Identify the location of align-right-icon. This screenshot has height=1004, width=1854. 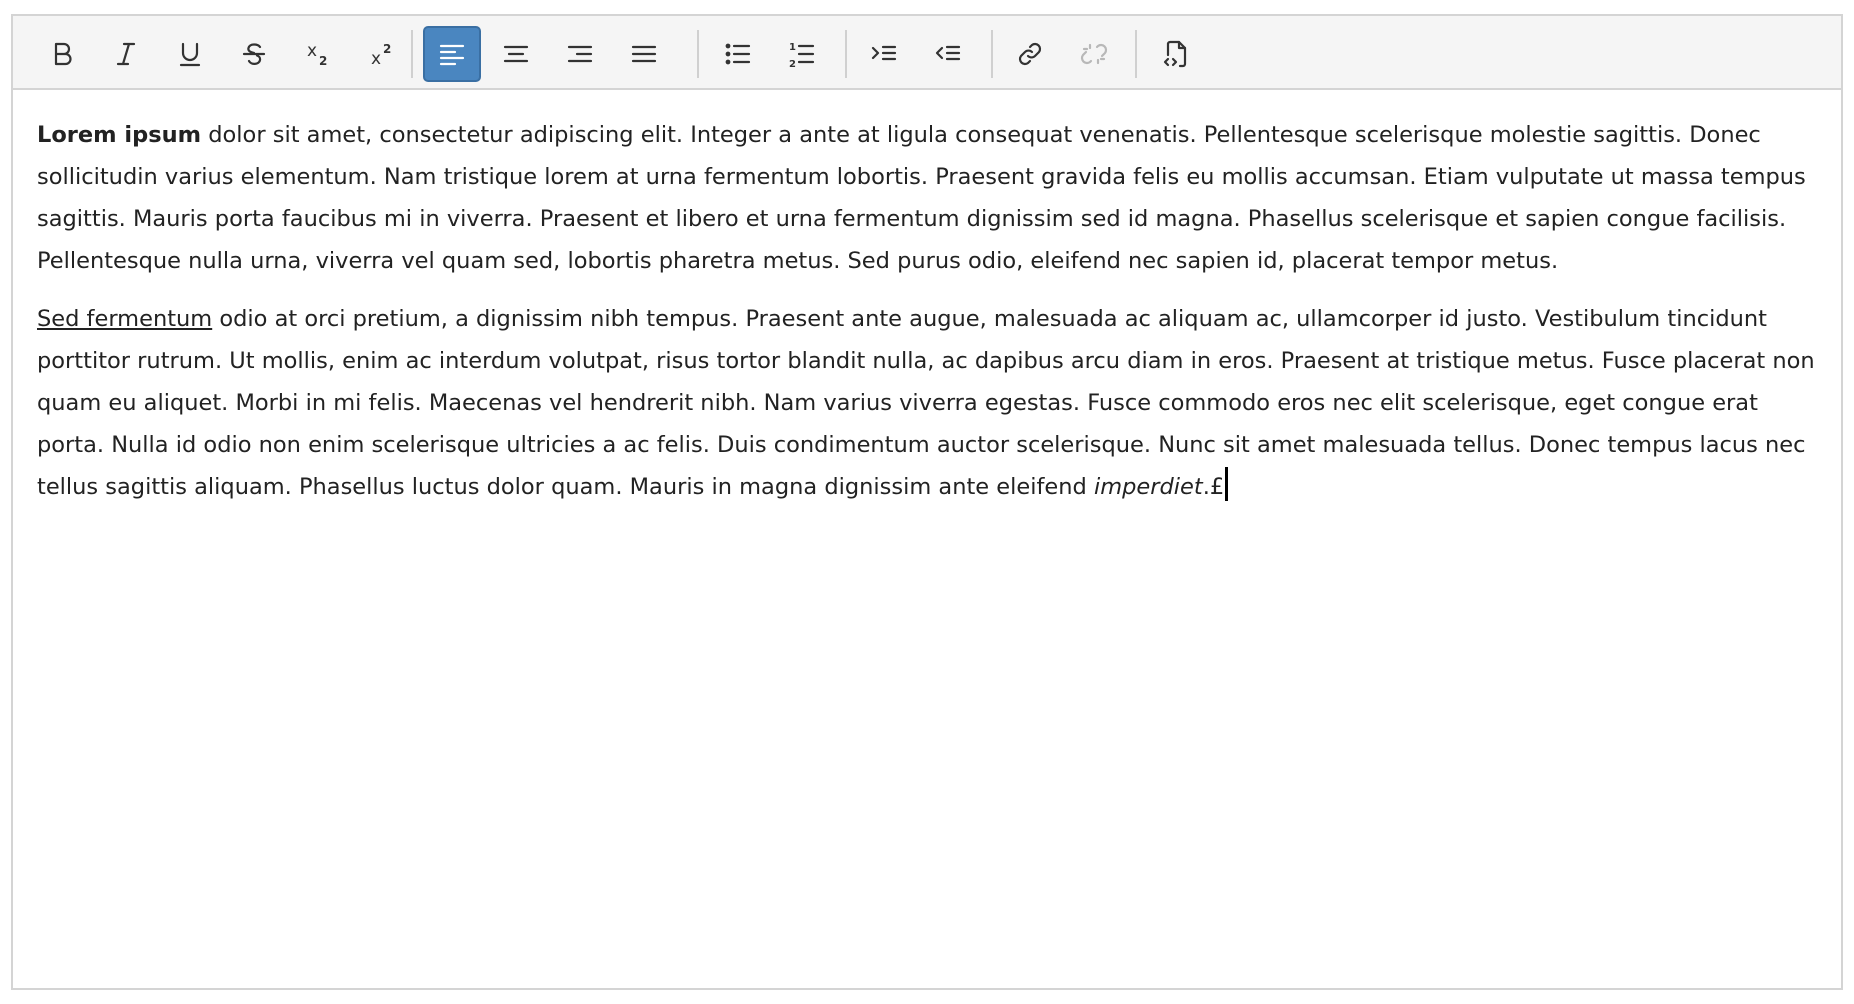
(580, 54).